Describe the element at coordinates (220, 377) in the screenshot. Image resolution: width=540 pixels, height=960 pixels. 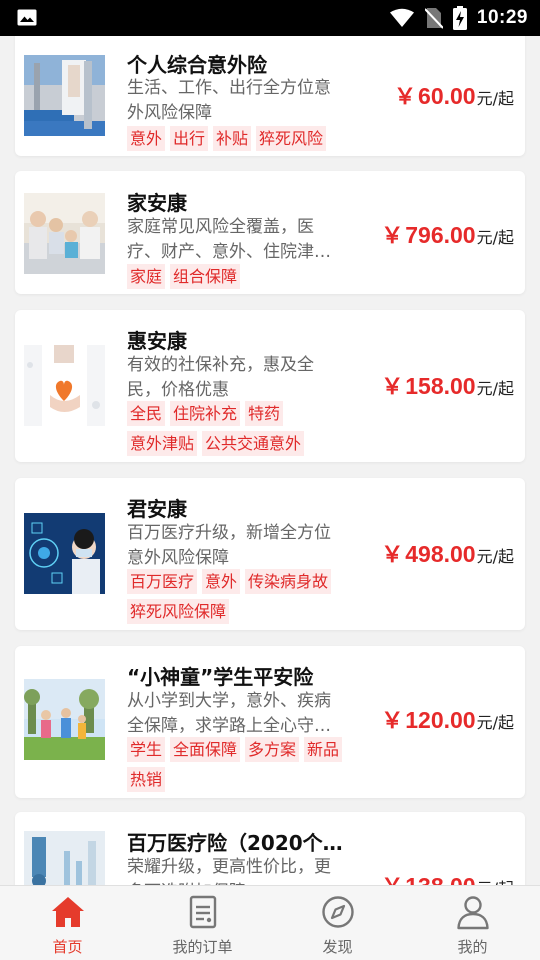
I see `product-description: 有效的社保补充，惠及全民，价格优惠` at that location.